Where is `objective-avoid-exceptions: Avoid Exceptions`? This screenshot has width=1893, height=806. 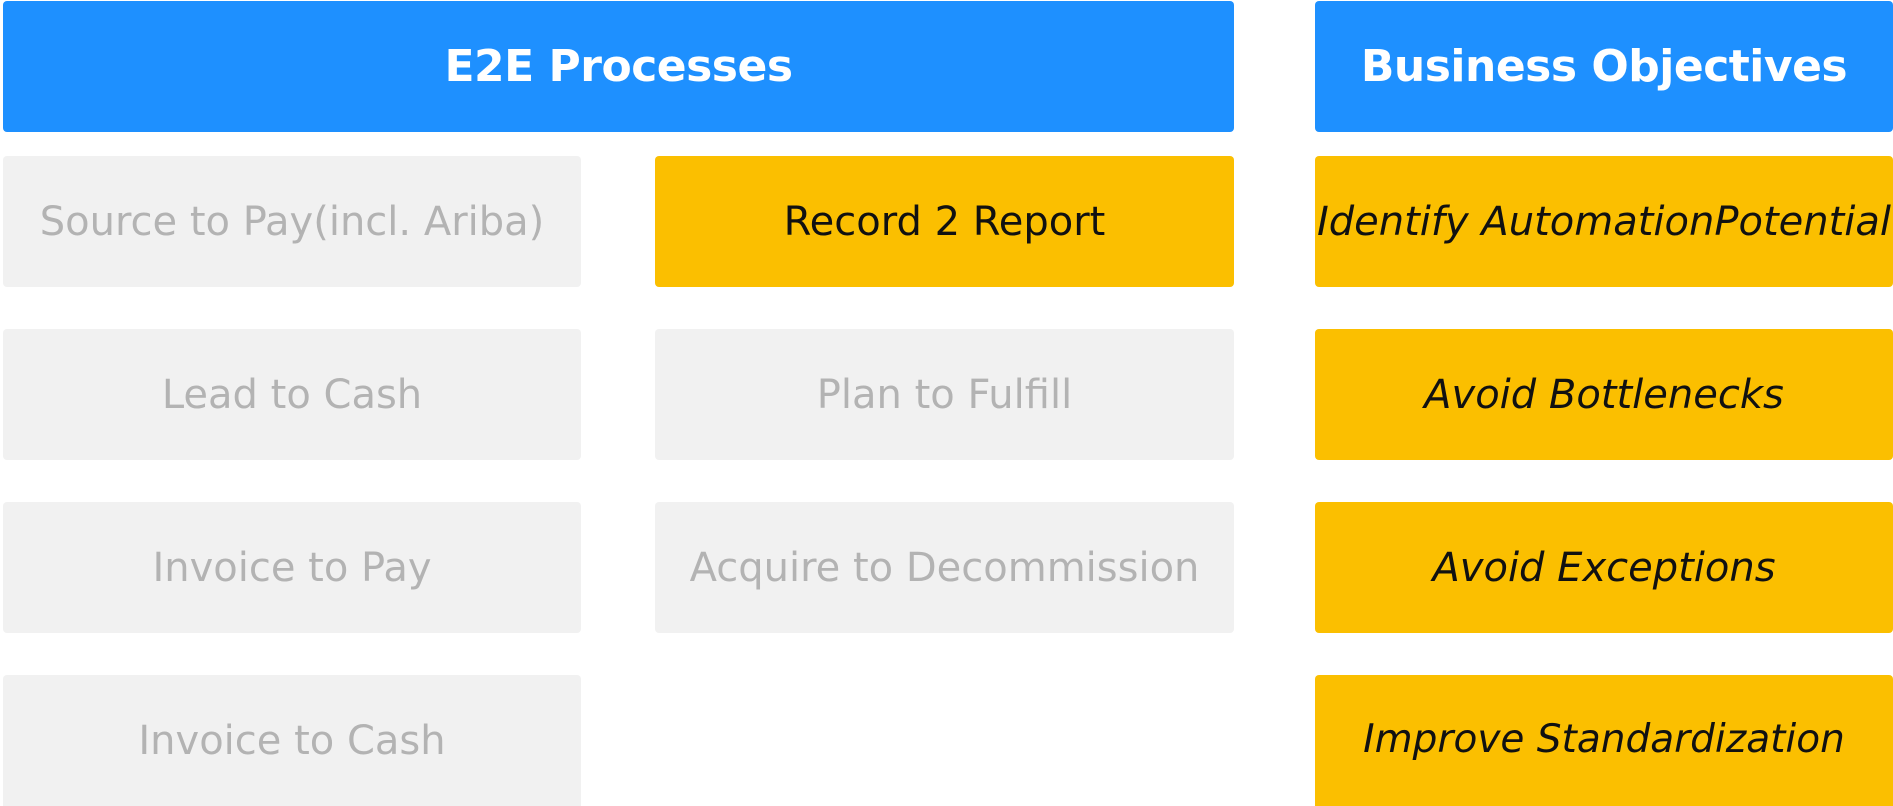
objective-avoid-exceptions: Avoid Exceptions is located at coordinates (1604, 567).